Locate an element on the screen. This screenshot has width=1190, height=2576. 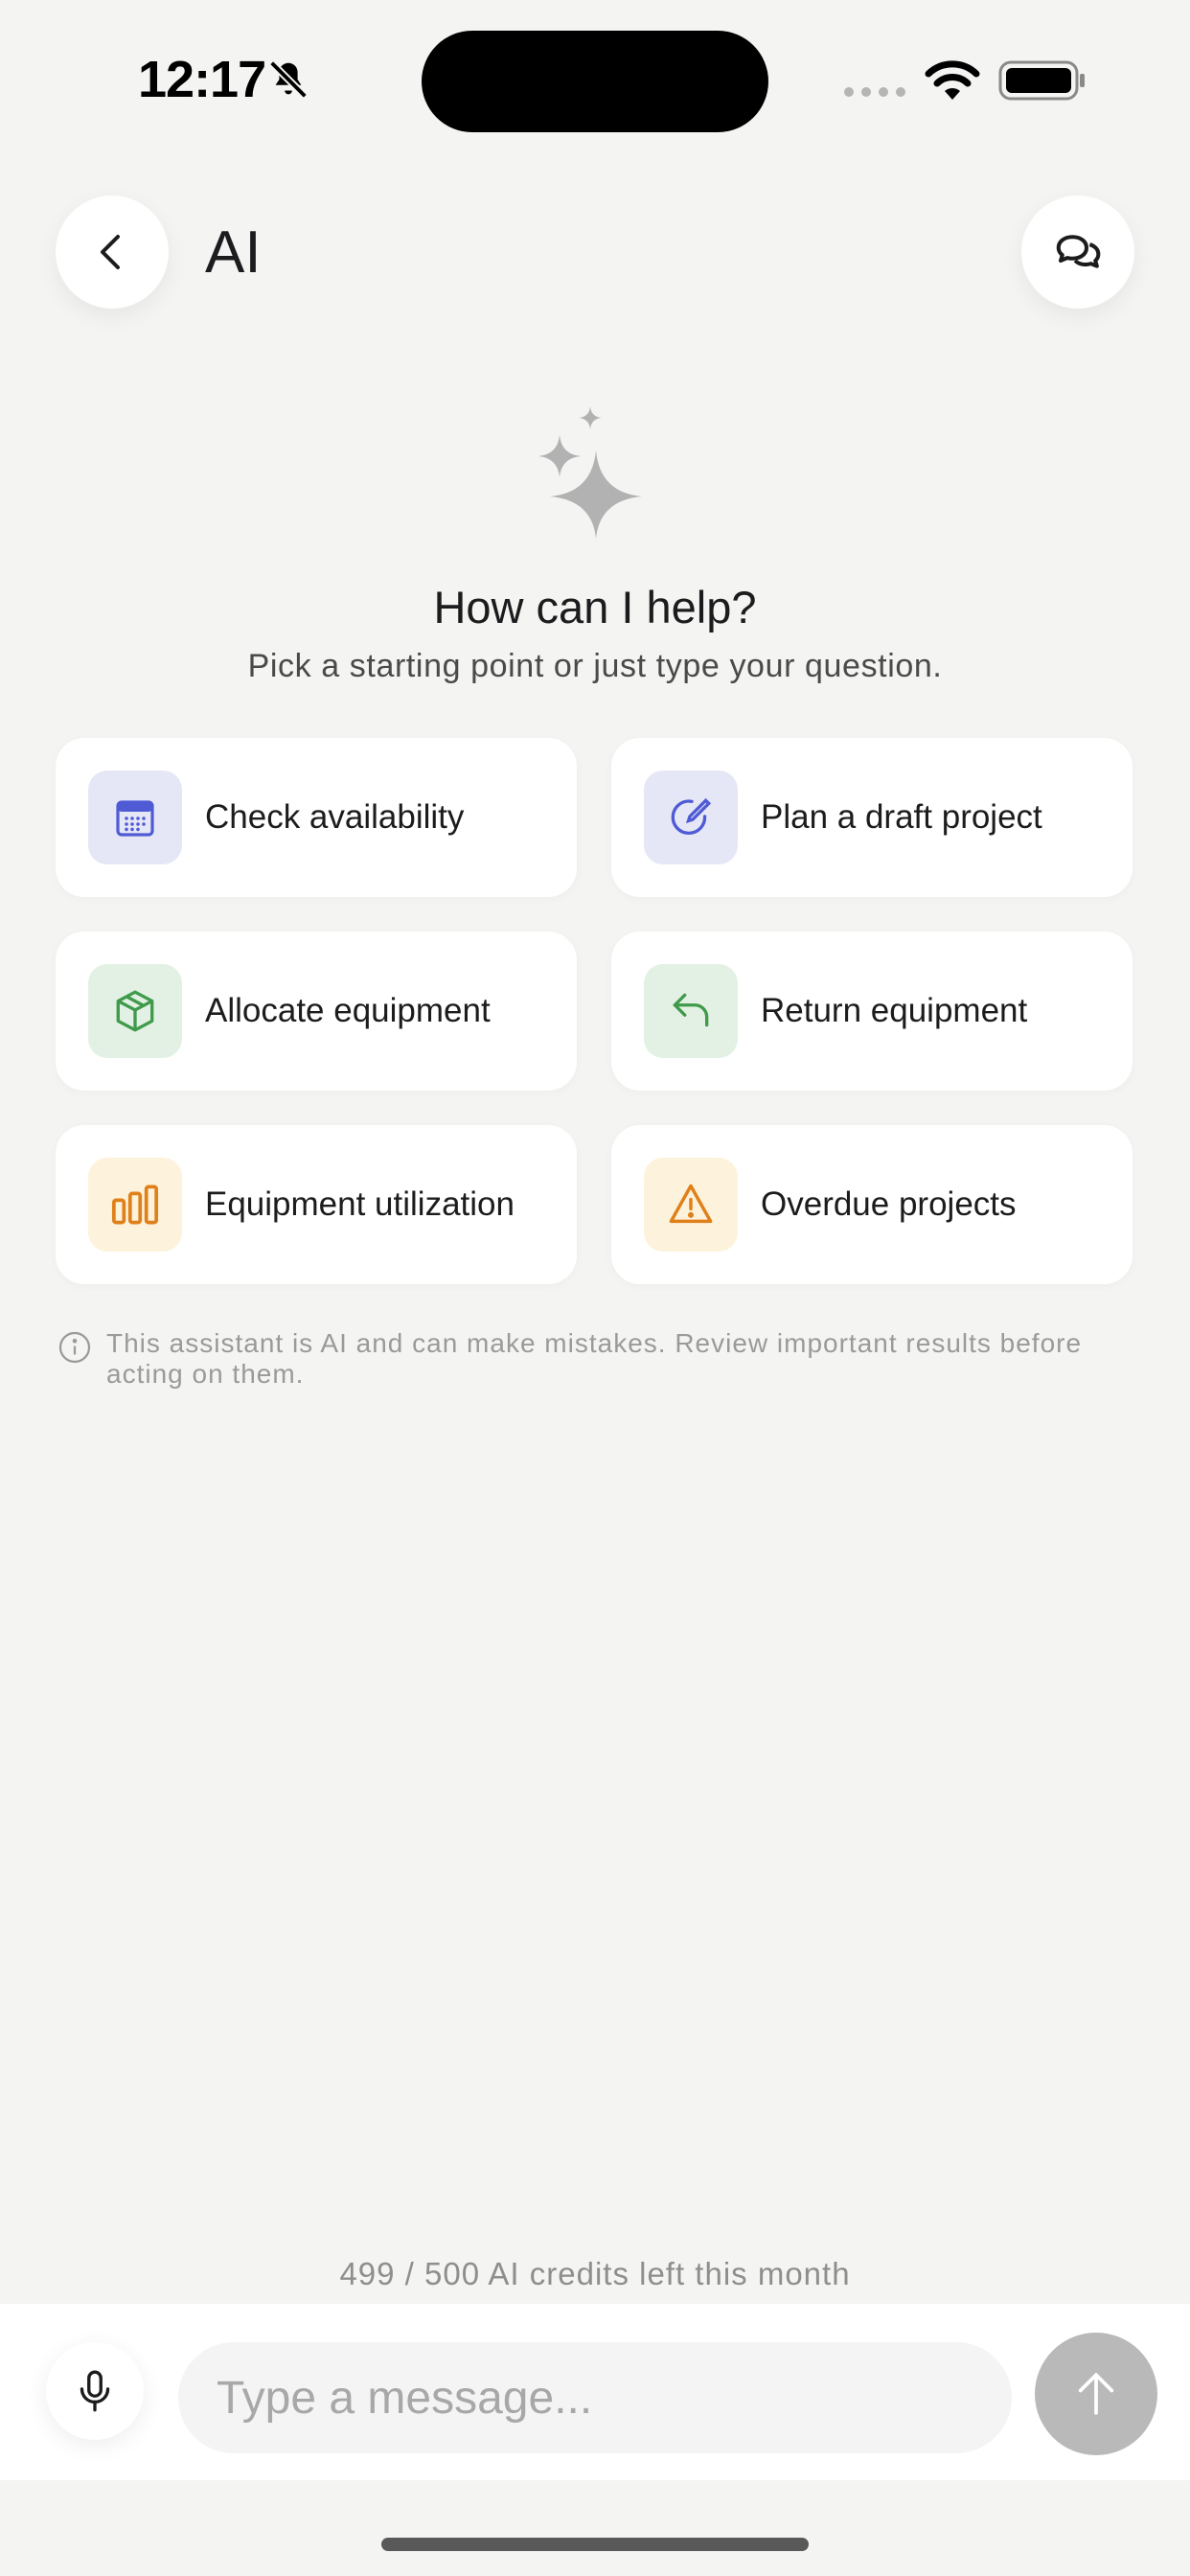
dynamic-island is located at coordinates (595, 81).